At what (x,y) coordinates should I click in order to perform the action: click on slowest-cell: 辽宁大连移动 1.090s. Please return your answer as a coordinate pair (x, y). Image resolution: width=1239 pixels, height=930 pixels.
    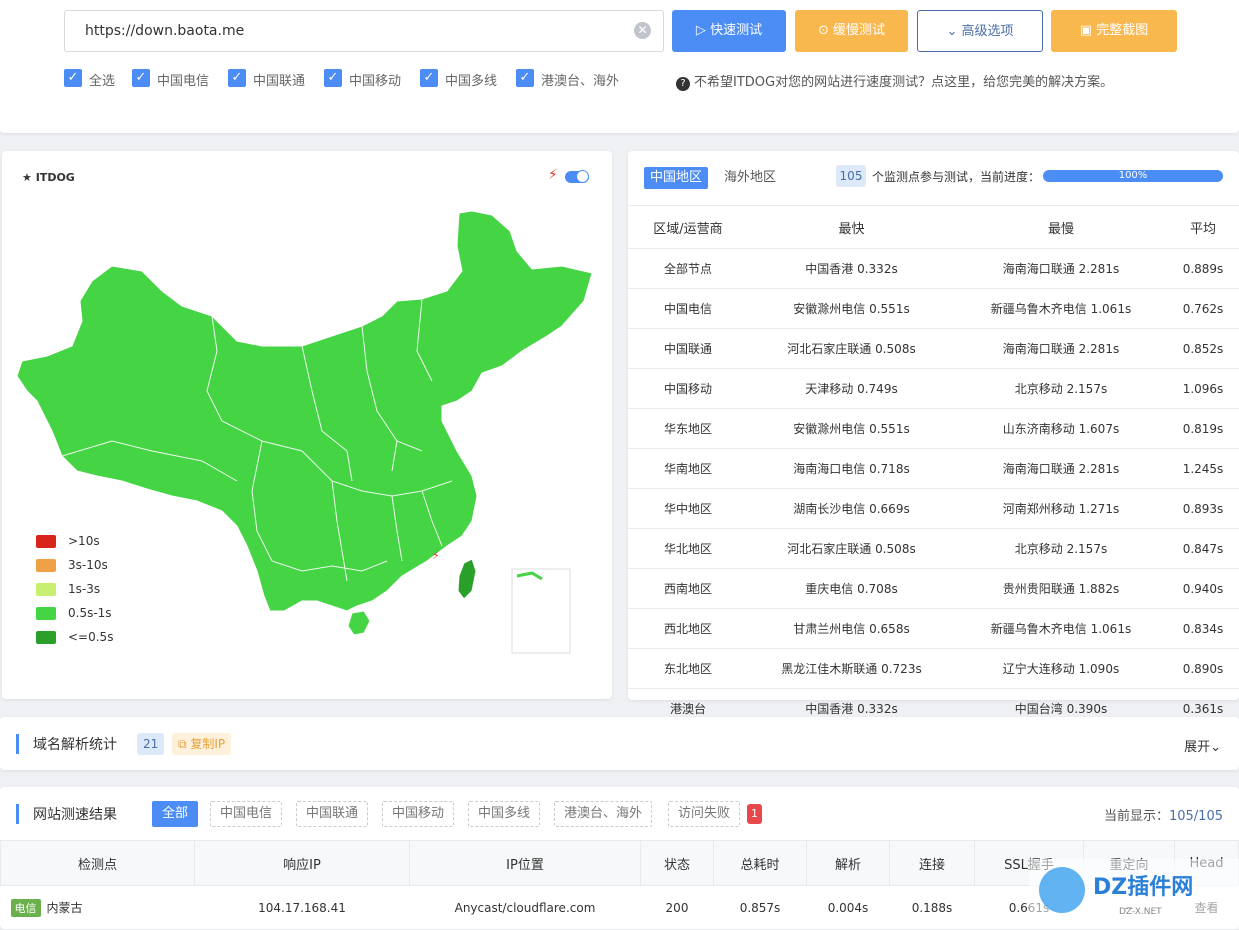
    Looking at the image, I should click on (1061, 668).